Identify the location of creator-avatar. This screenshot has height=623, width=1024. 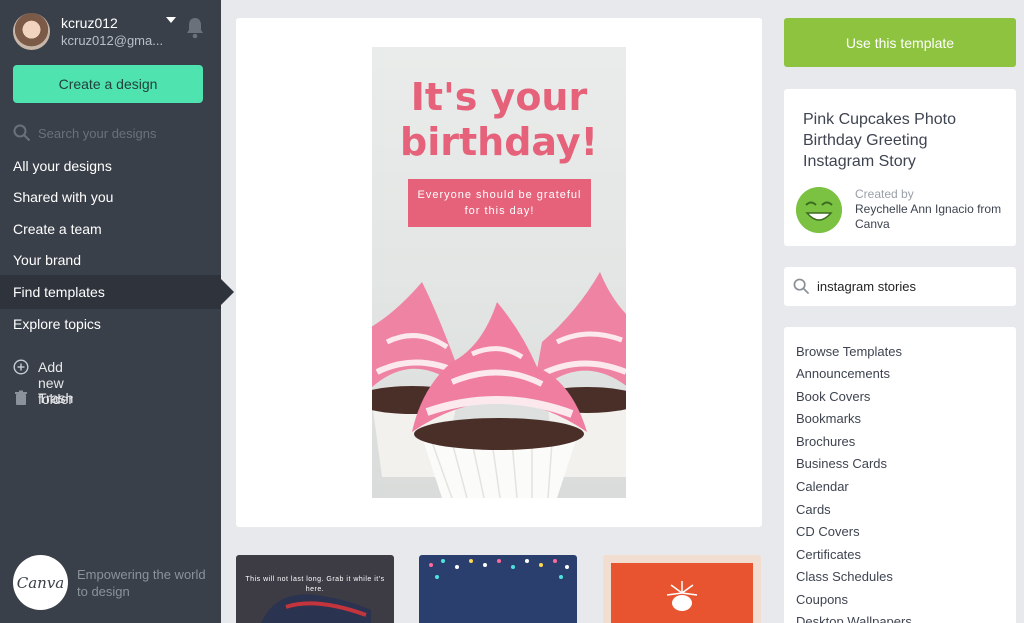
(819, 210).